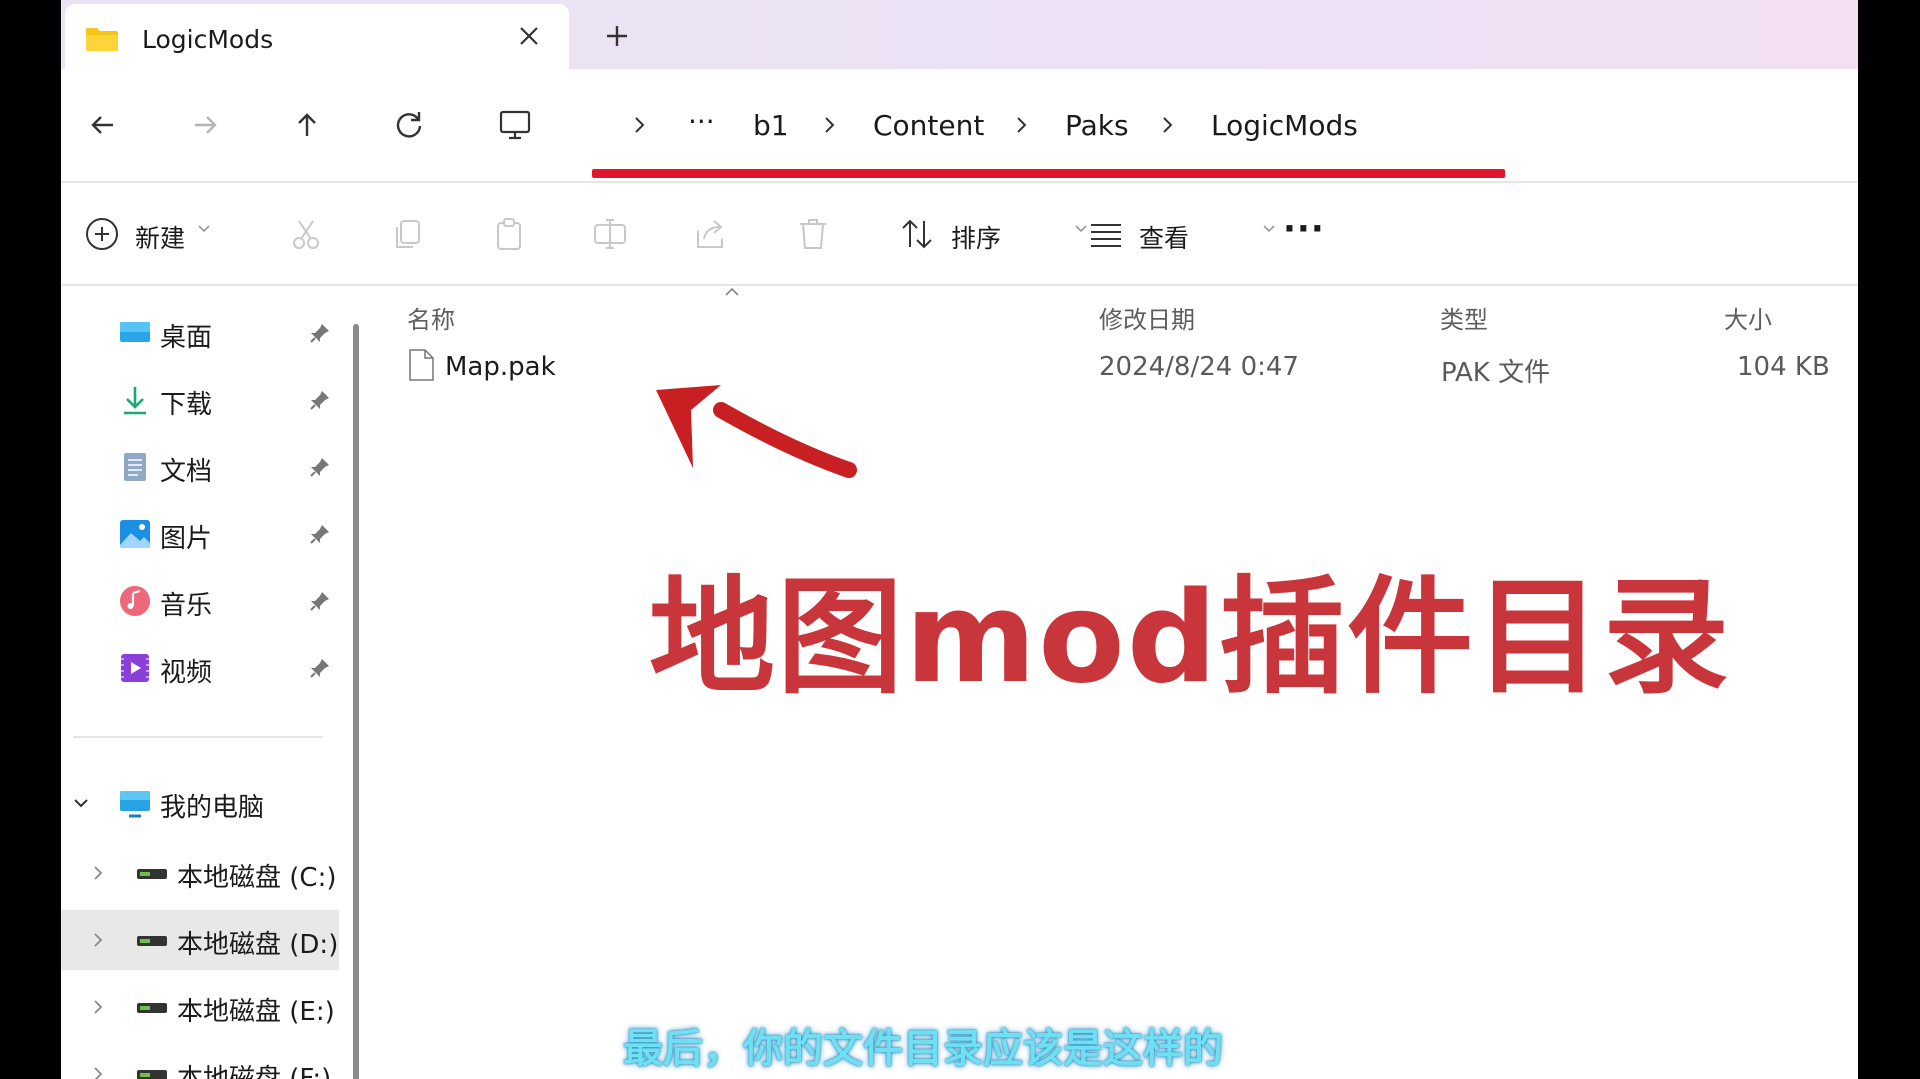  Describe the element at coordinates (208, 39) in the screenshot. I see `tab-title: LogicMods` at that location.